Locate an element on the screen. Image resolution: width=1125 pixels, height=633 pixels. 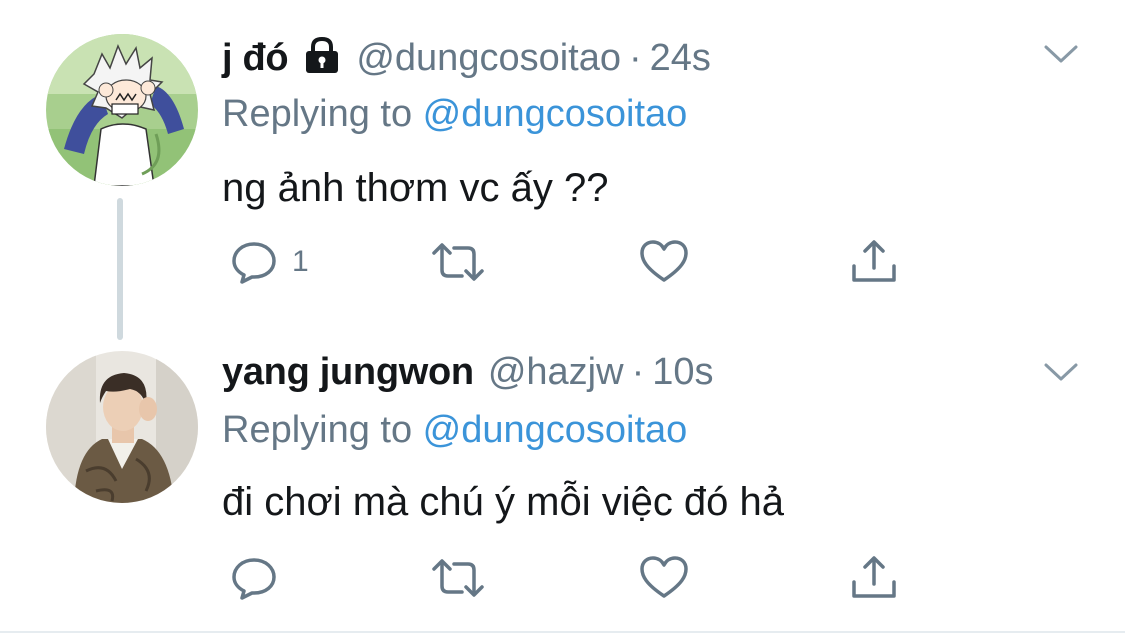
tweet-actions: 1 is located at coordinates (568, 262).